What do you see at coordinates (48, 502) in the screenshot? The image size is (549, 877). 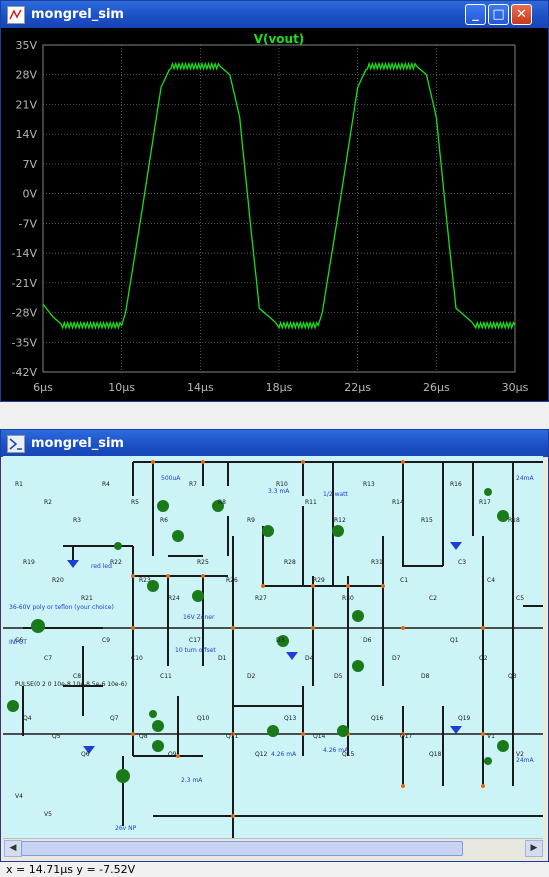 I see `part-label: R2` at bounding box center [48, 502].